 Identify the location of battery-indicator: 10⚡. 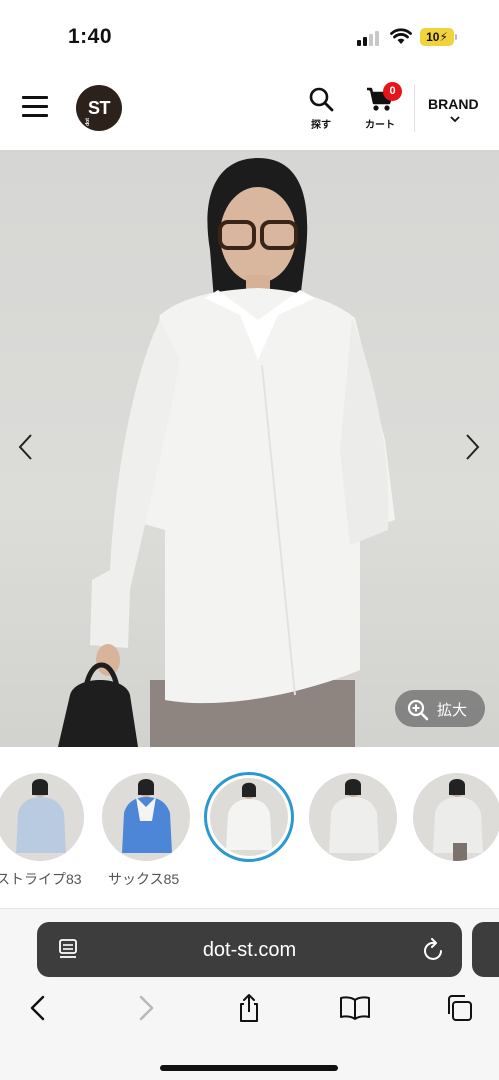
(438, 37).